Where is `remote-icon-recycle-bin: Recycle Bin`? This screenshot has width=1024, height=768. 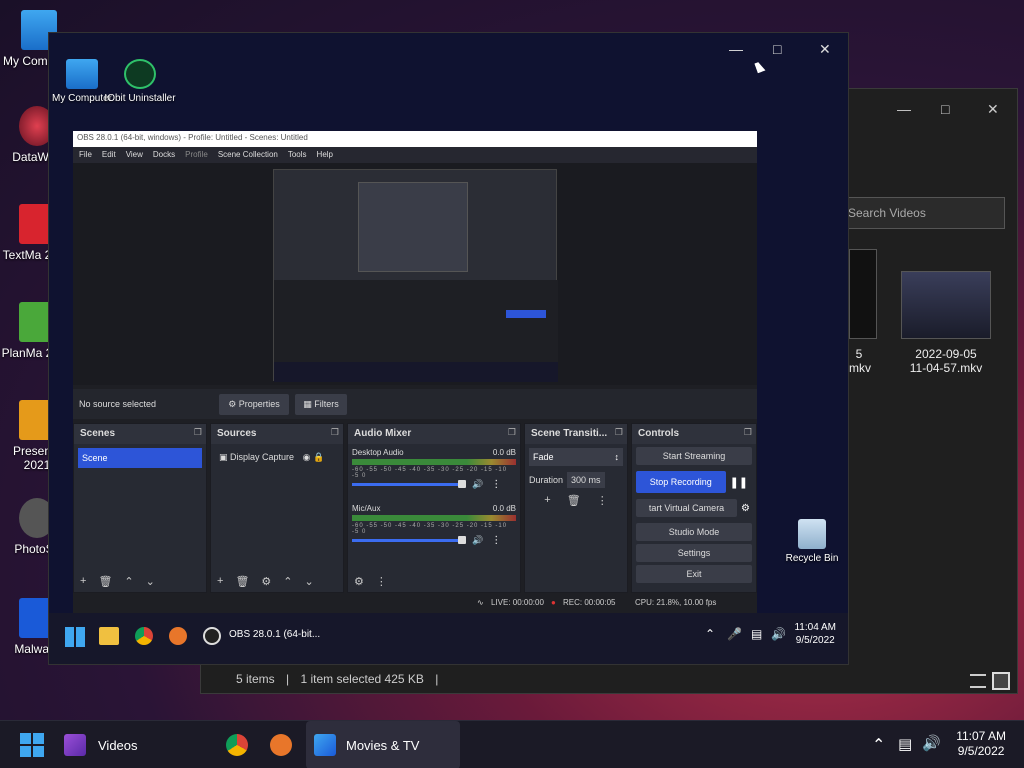
remote-icon-recycle-bin: Recycle Bin is located at coordinates (812, 541).